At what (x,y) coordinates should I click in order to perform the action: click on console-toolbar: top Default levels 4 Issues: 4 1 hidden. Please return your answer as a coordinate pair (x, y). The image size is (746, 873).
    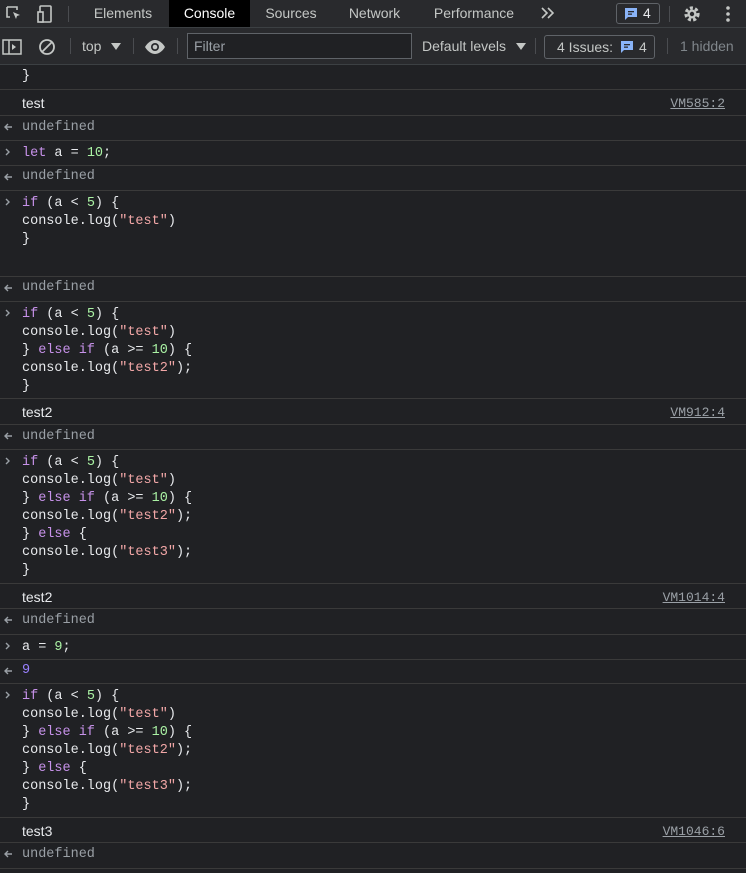
    Looking at the image, I should click on (373, 46).